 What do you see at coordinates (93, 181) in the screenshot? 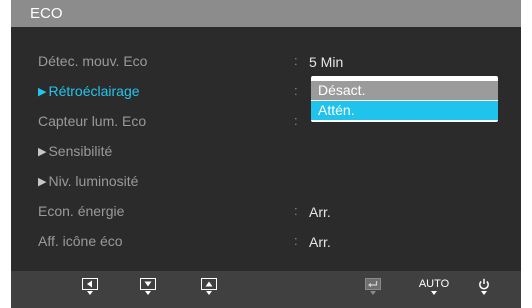
I see `menu-item-label: Niv. luminosité` at bounding box center [93, 181].